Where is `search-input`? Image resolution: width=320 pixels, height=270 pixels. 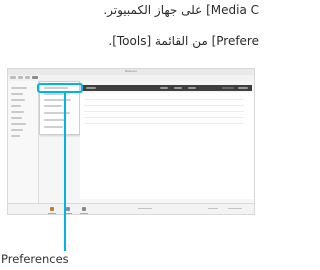
search-input is located at coordinates (228, 88).